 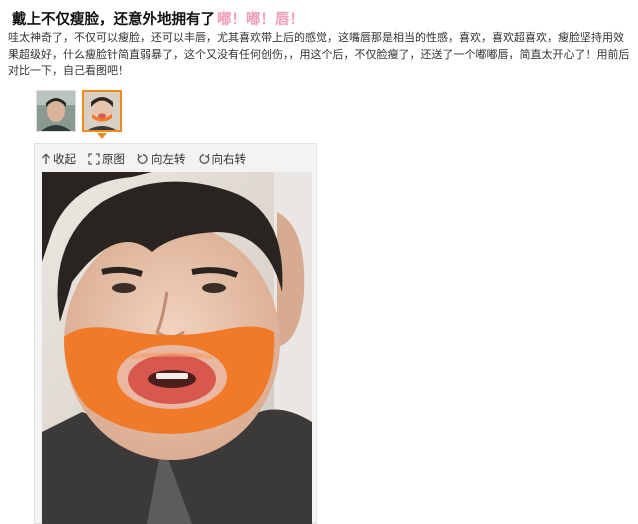 I want to click on thumbnail-before, so click(x=56, y=111).